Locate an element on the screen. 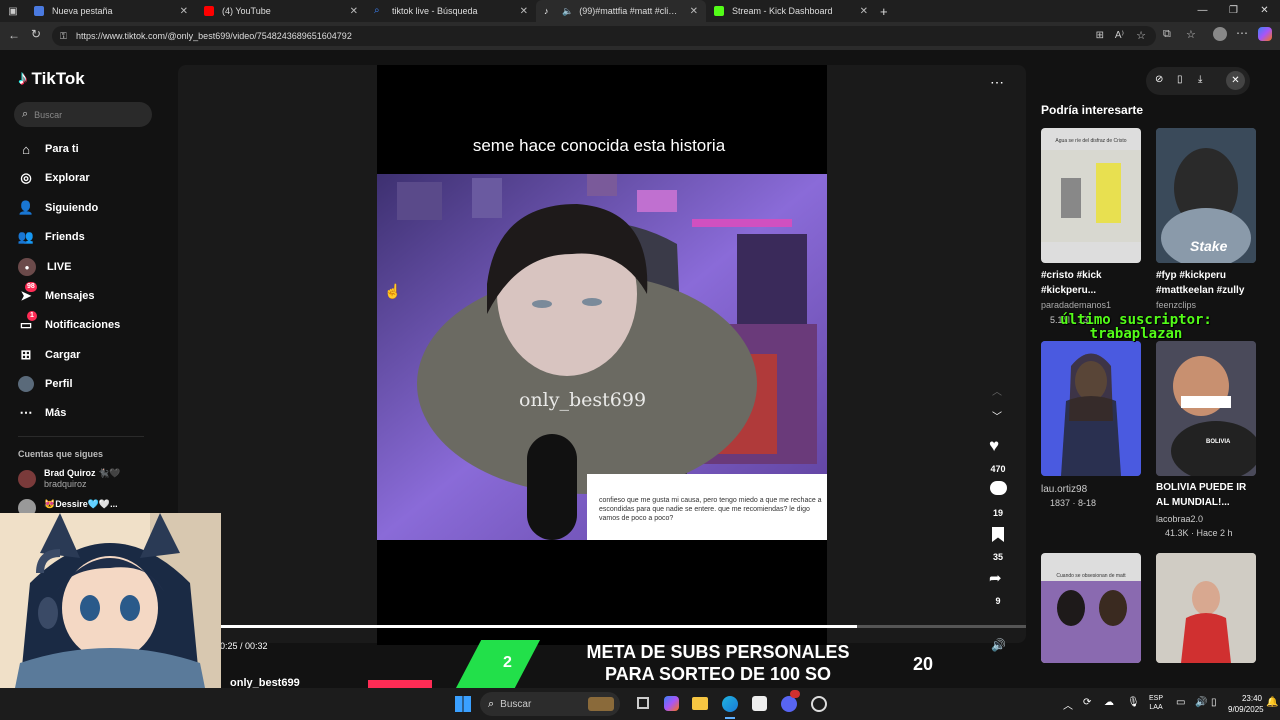  tab-kick: Stream - Kick Dashboard ✕ is located at coordinates (791, 11).